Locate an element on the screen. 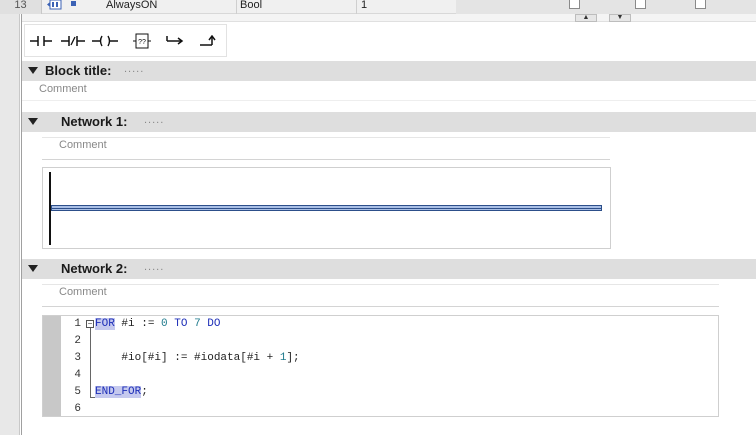  block-comment-divider is located at coordinates (389, 100).